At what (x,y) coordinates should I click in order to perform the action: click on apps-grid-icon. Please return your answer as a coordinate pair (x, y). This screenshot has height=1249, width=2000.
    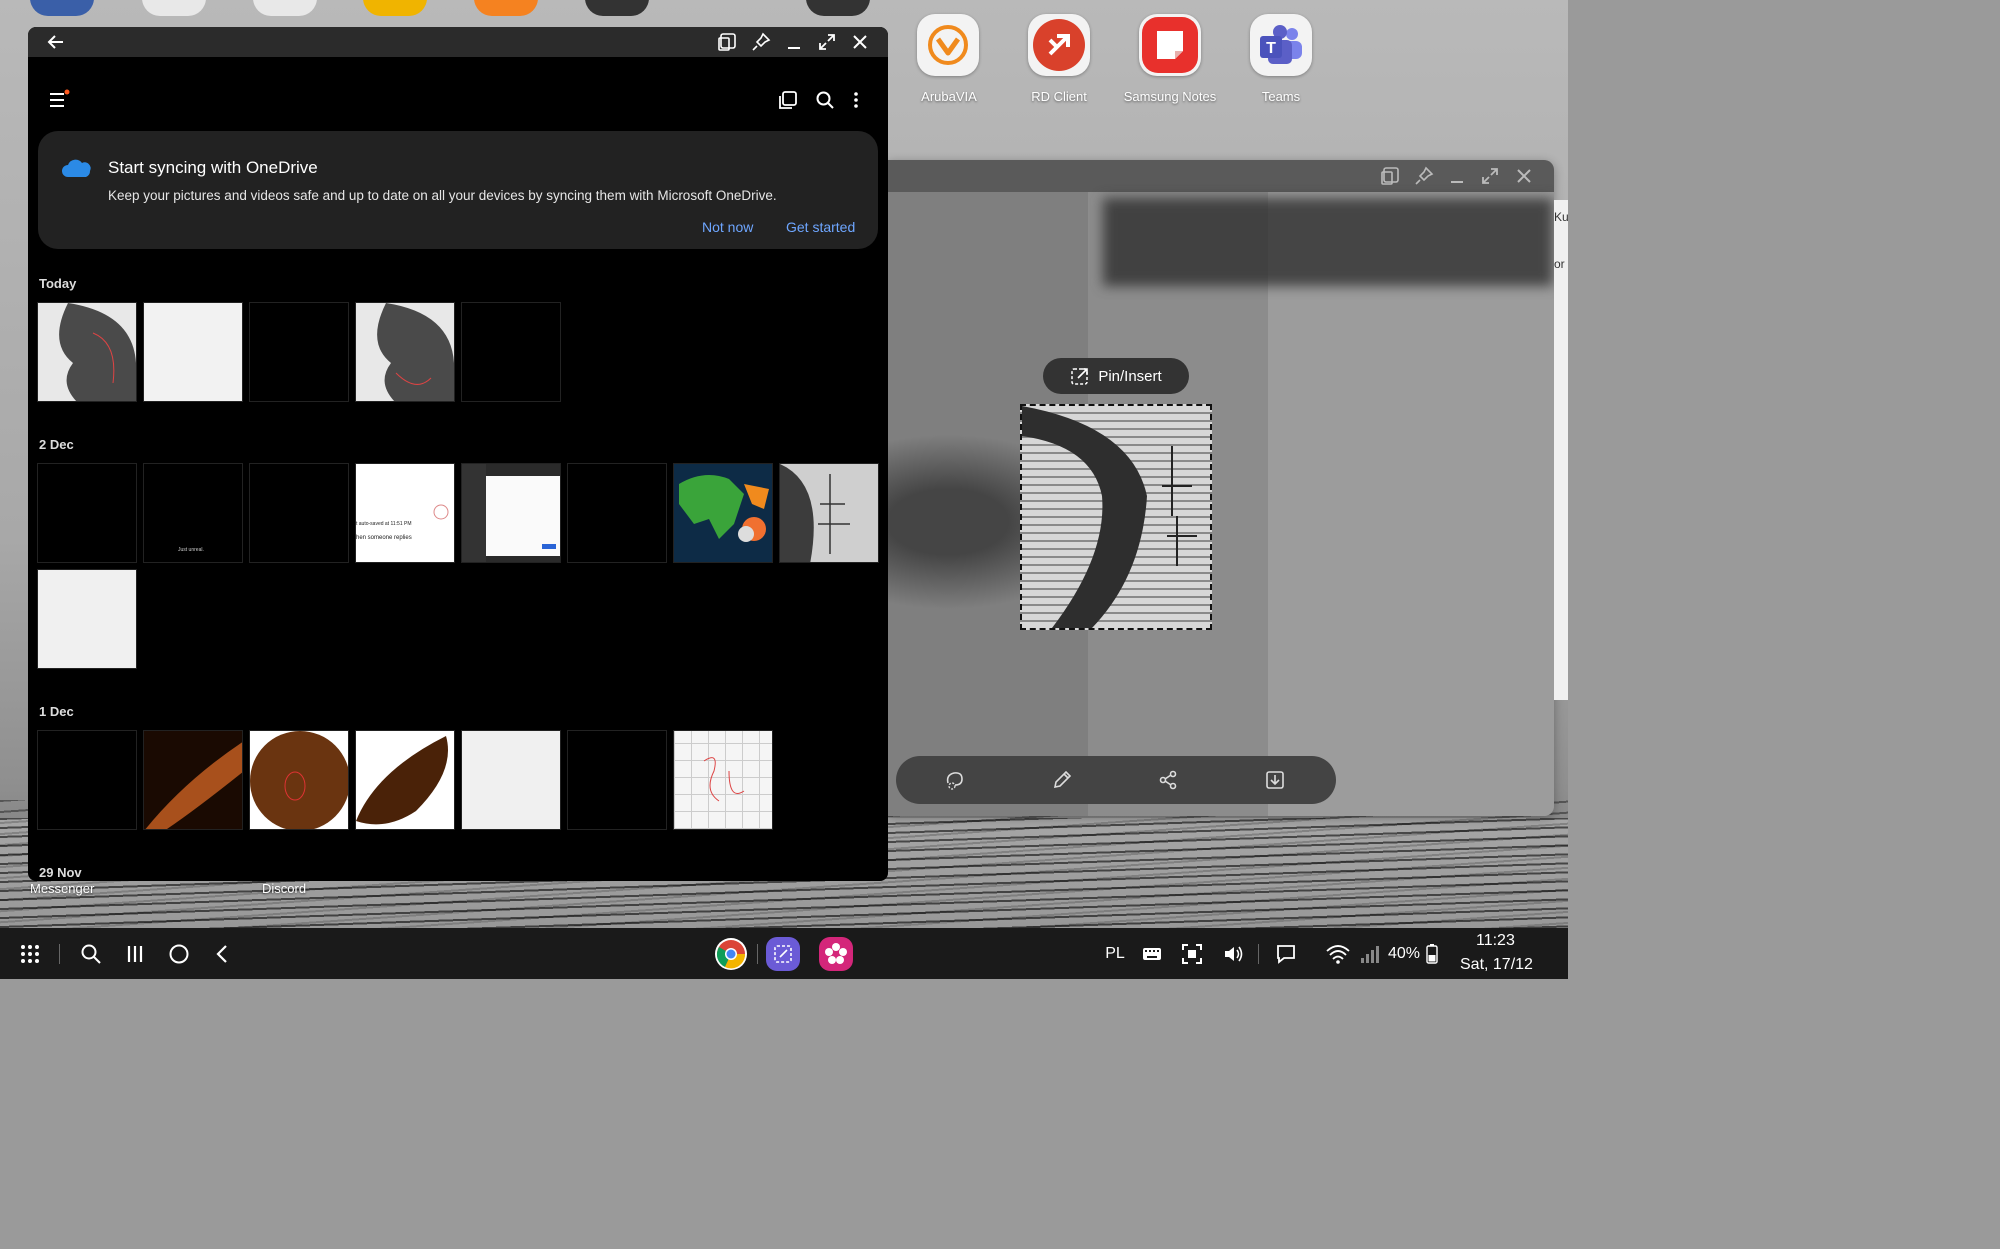
    Looking at the image, I should click on (30, 954).